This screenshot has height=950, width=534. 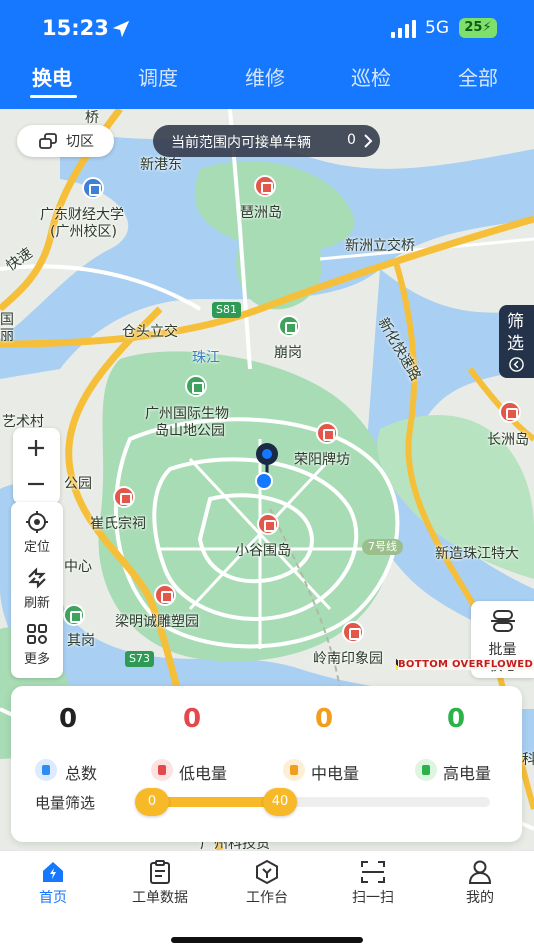 I want to click on locate-icon, so click(x=37, y=522).